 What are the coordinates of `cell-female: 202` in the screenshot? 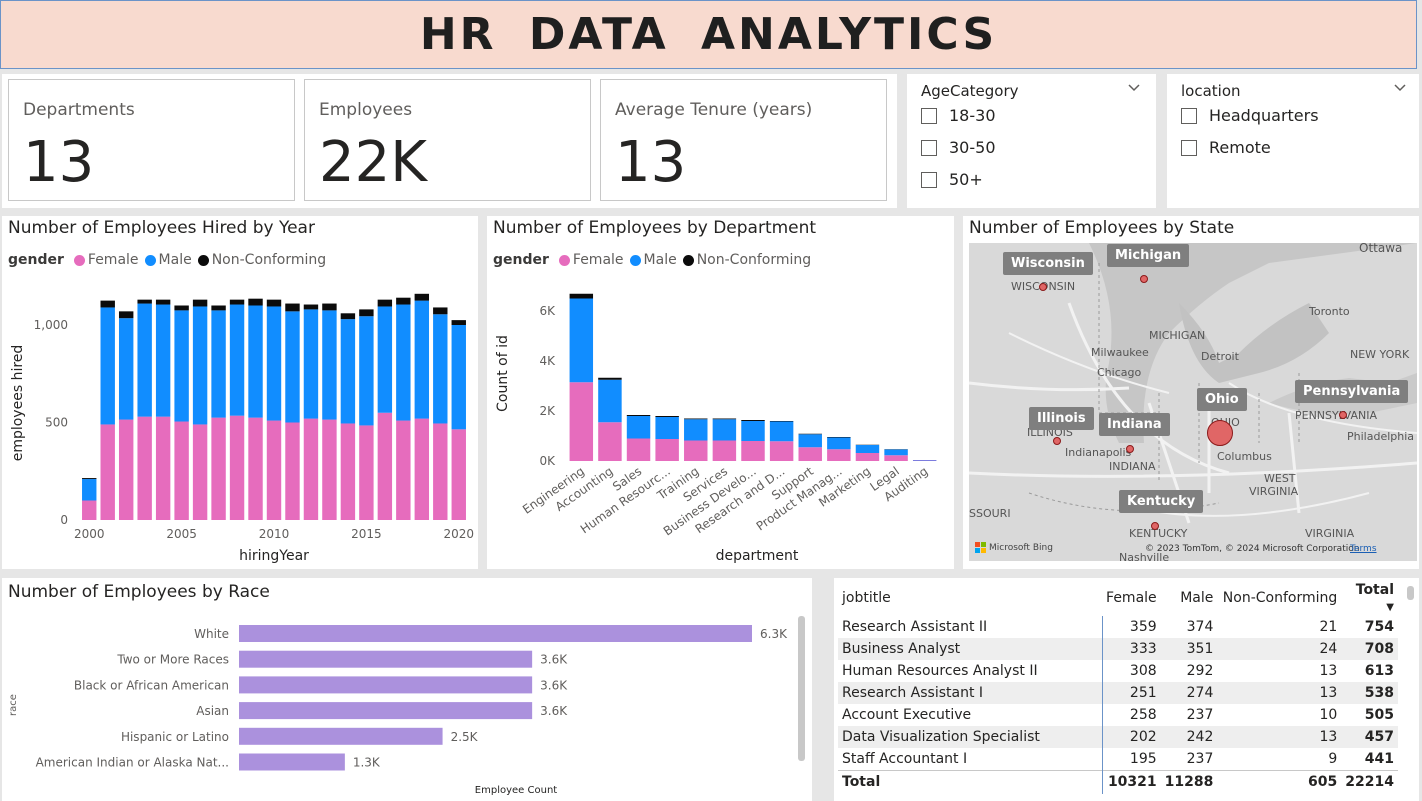 It's located at (1131, 737).